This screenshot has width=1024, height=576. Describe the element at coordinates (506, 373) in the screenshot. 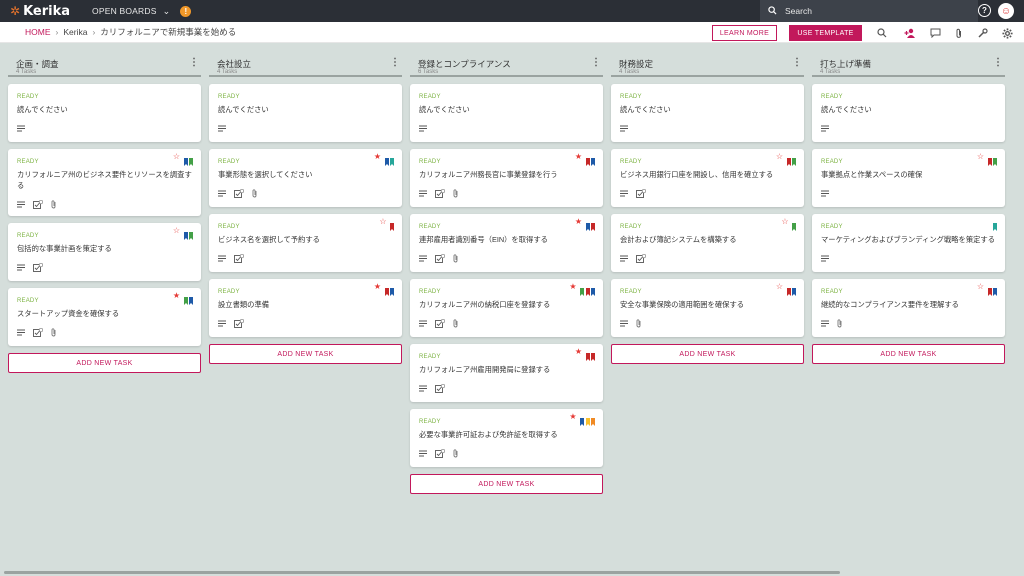

I see `task-card: READY カリフォルニア州雇用開発局に登録する ★` at that location.